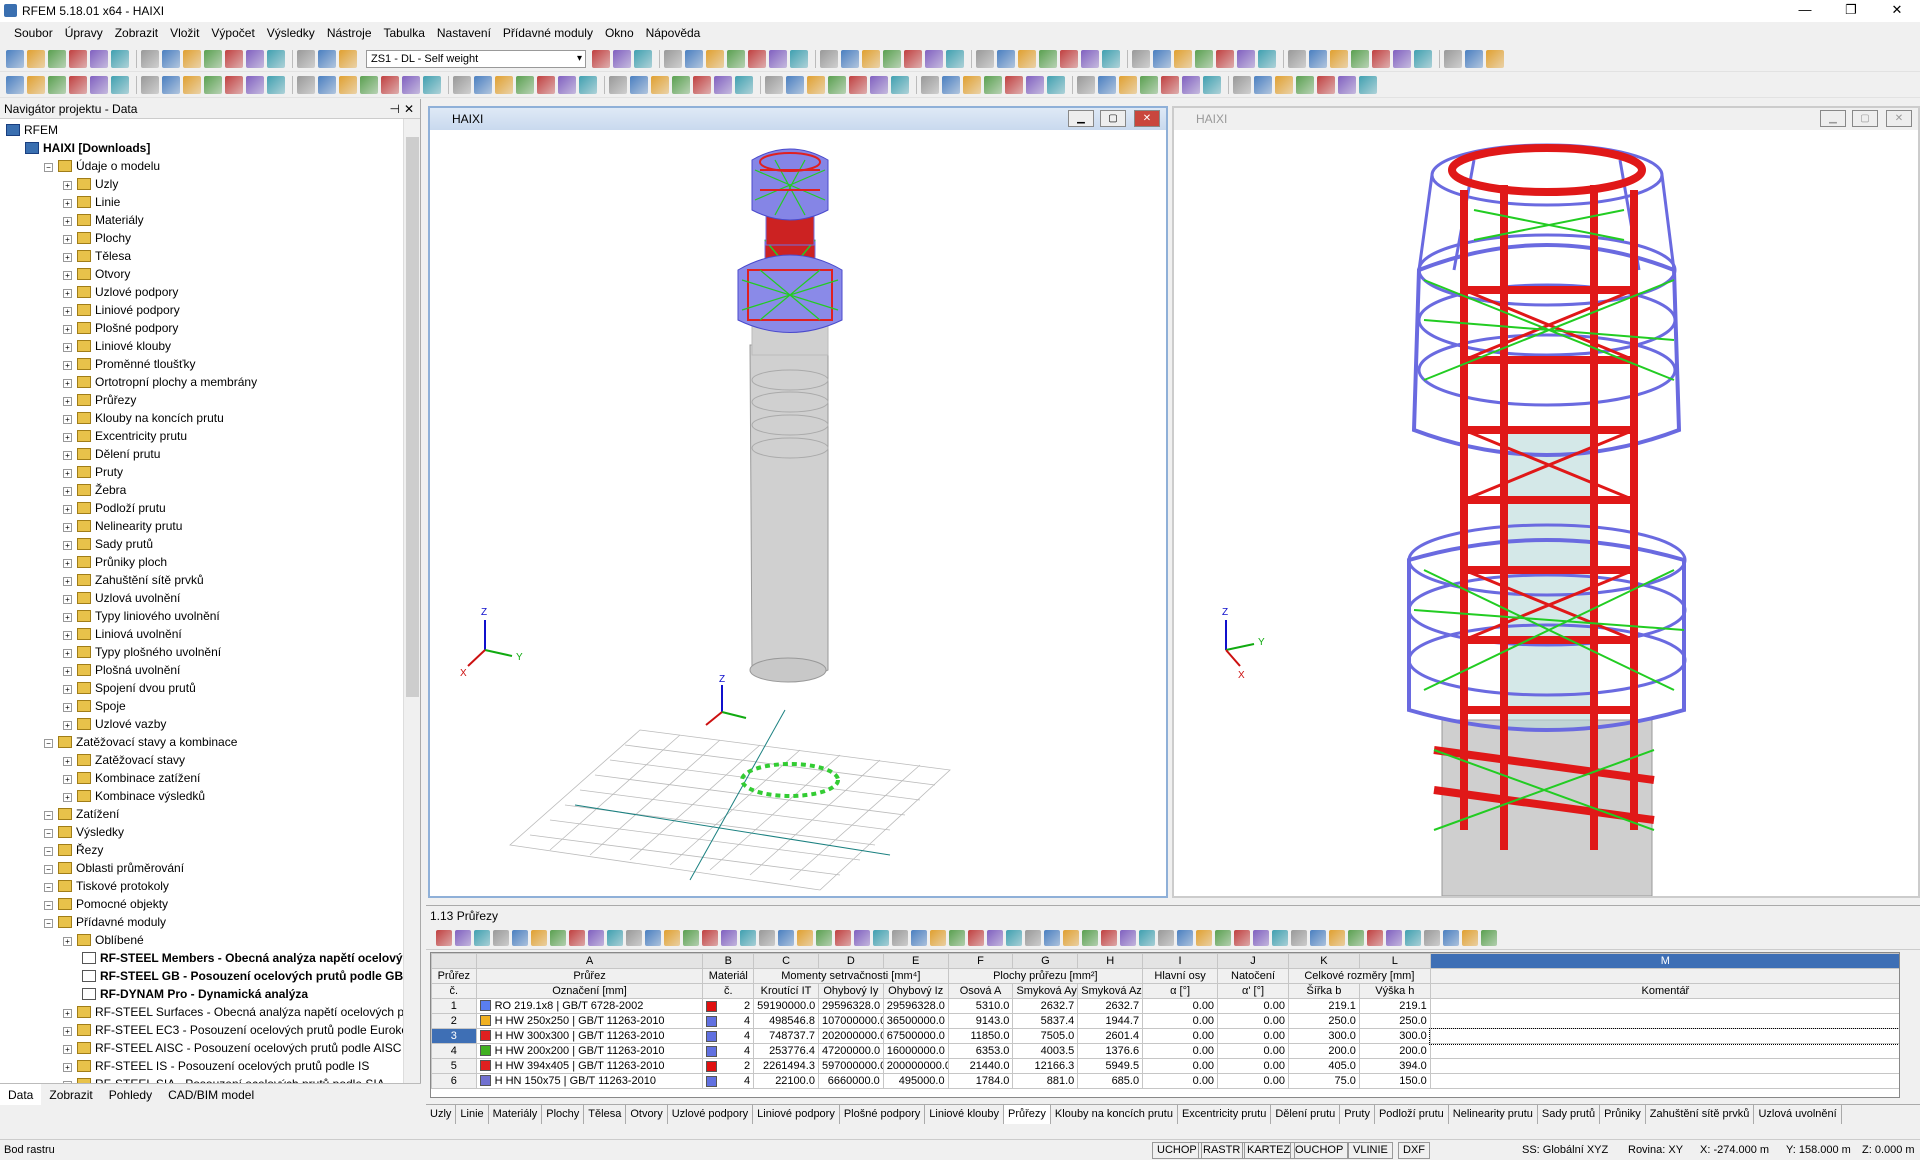  Describe the element at coordinates (786, 1036) in the screenshot. I see `value-cell: 748737.7` at that location.